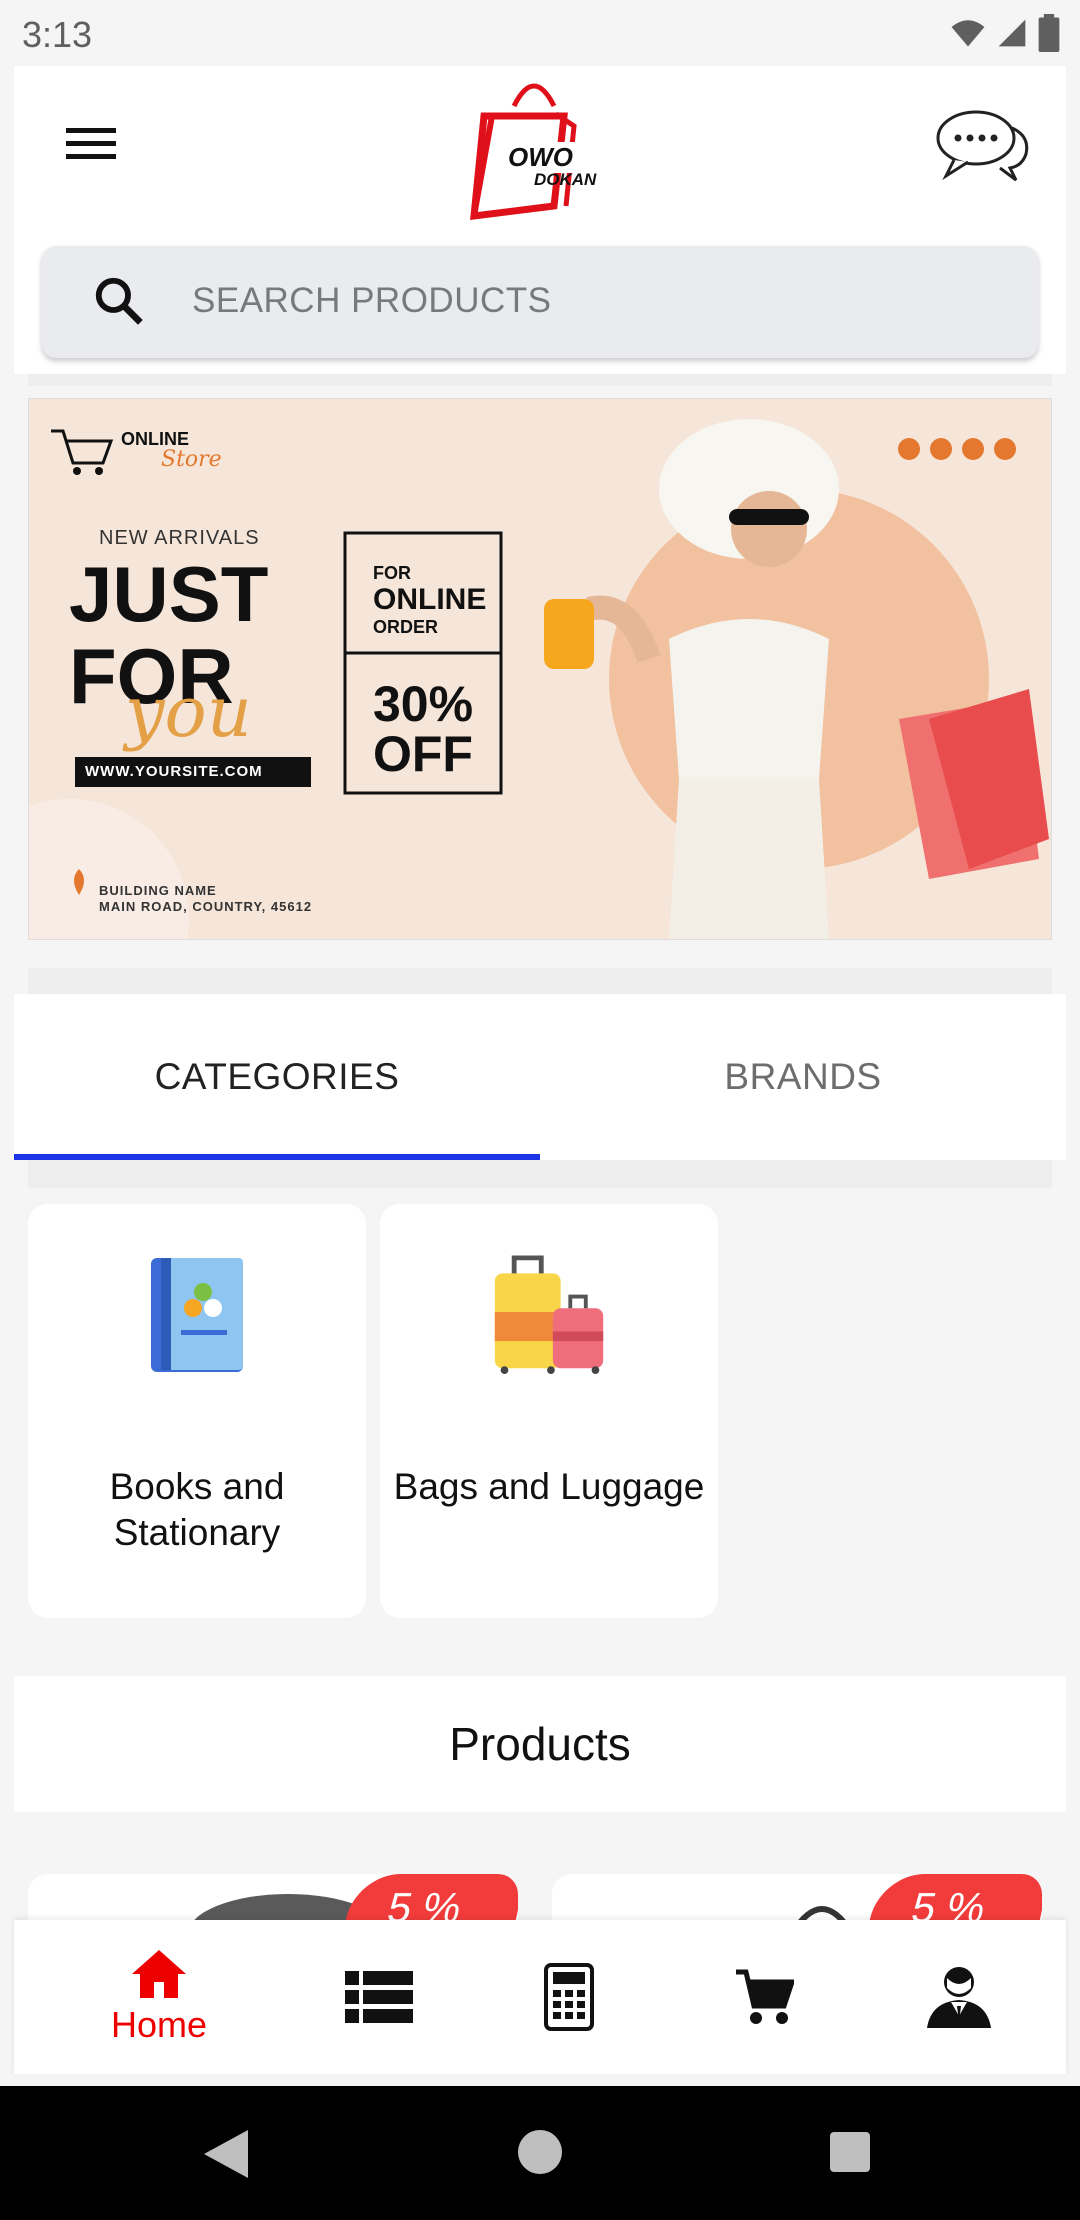  I want to click on back-icon, so click(226, 2154).